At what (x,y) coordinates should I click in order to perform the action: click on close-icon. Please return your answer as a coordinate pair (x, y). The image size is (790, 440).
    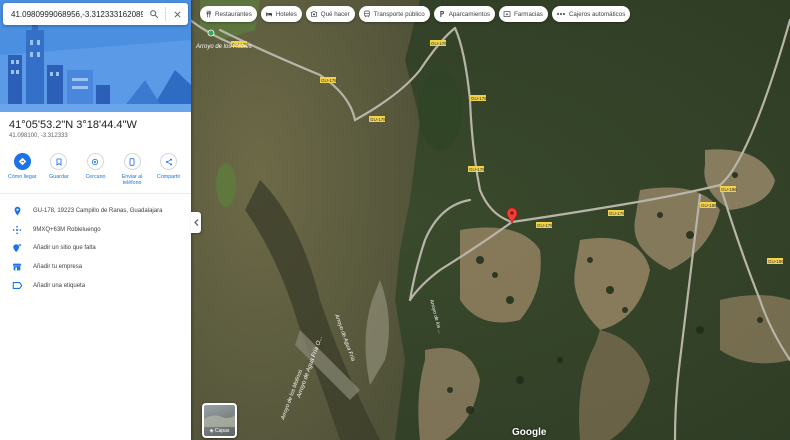
    Looking at the image, I should click on (177, 14).